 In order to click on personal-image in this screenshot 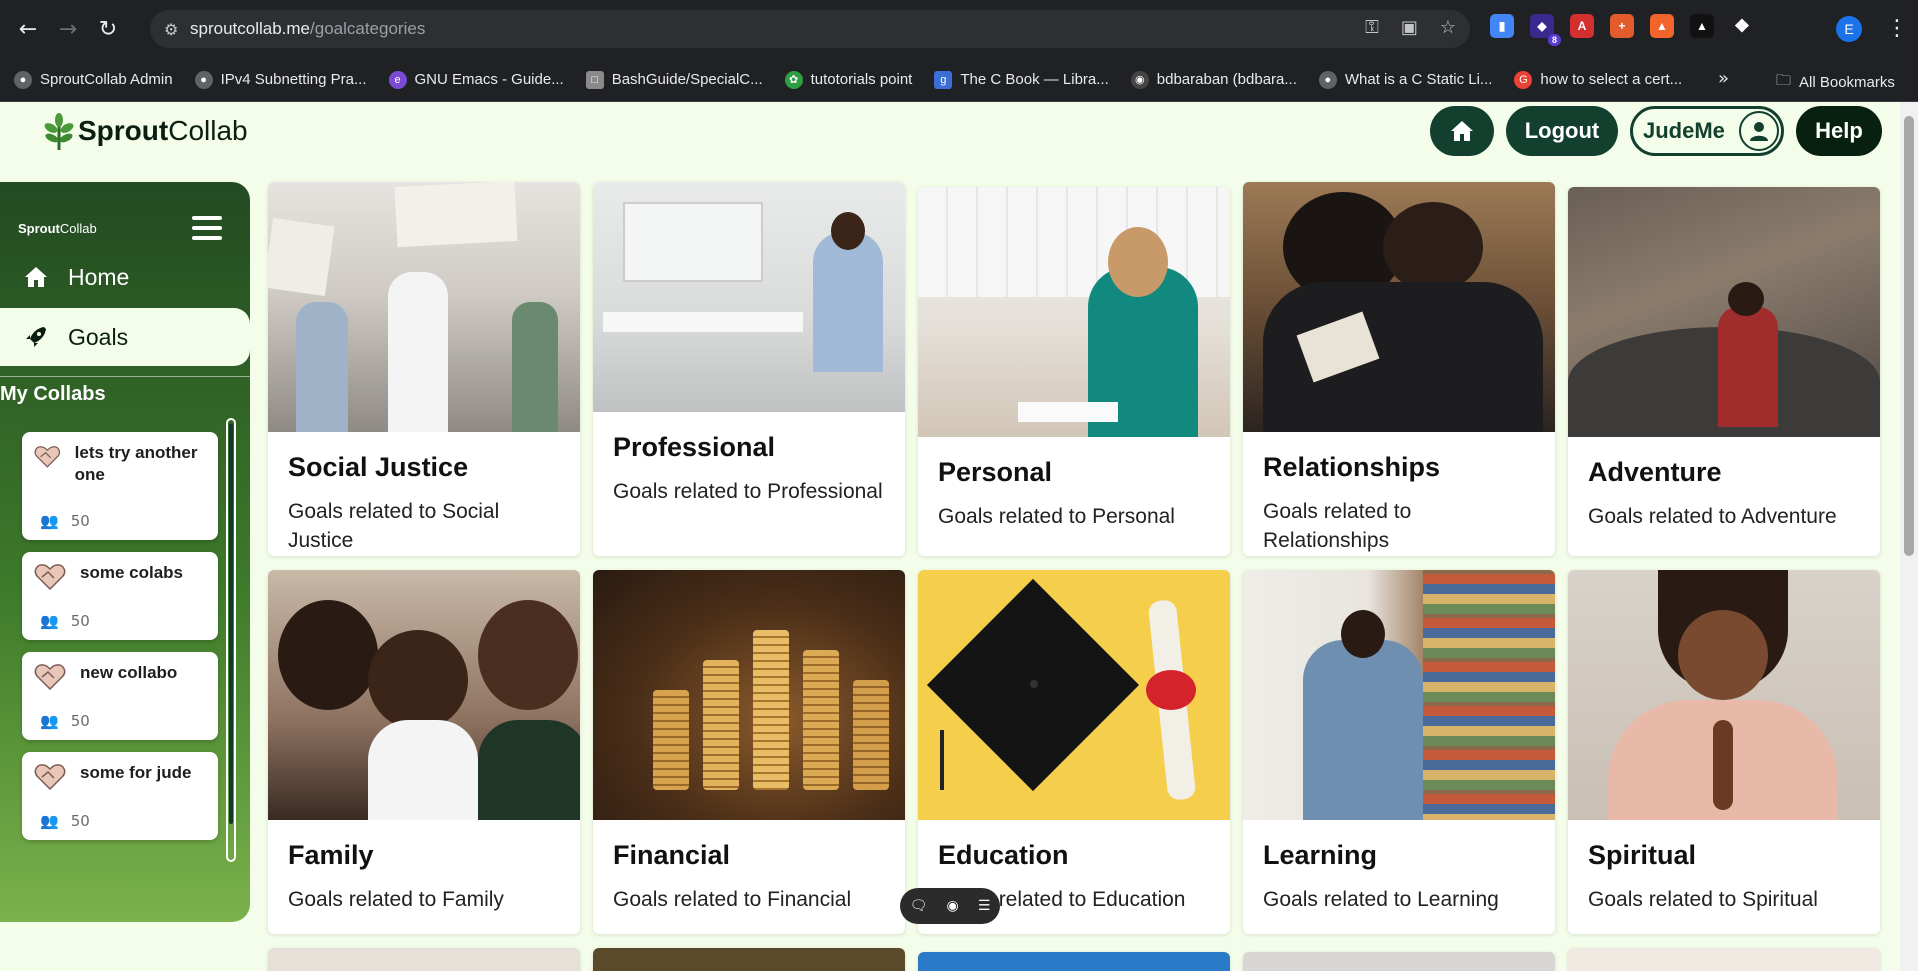, I will do `click(1074, 312)`.